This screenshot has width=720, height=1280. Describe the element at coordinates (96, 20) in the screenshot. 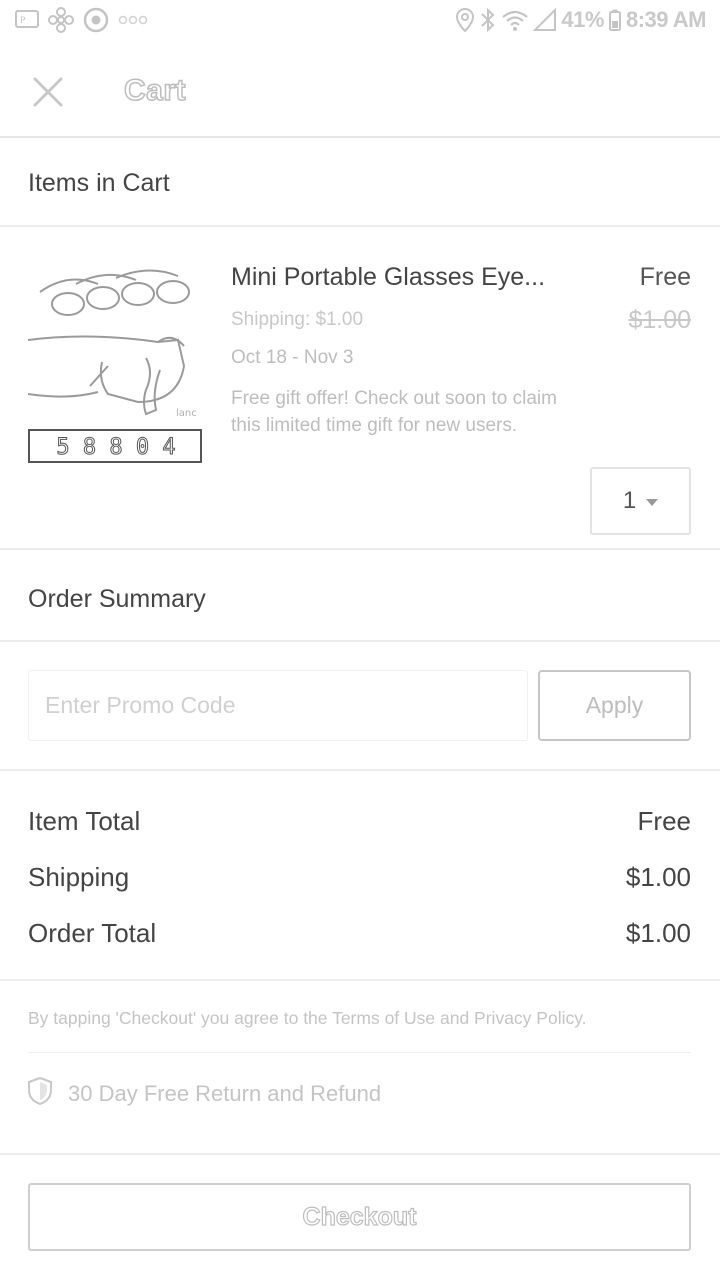

I see `record-icon` at that location.